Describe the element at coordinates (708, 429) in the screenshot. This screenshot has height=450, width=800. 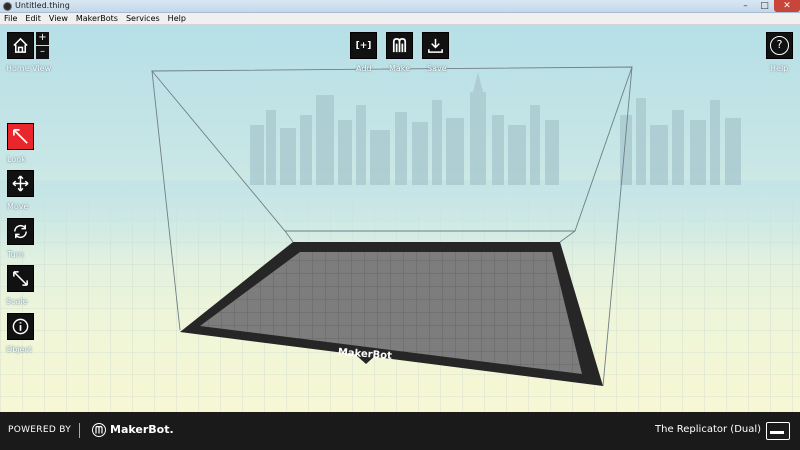
I see `printer-name: The Replicator (Dual)` at that location.